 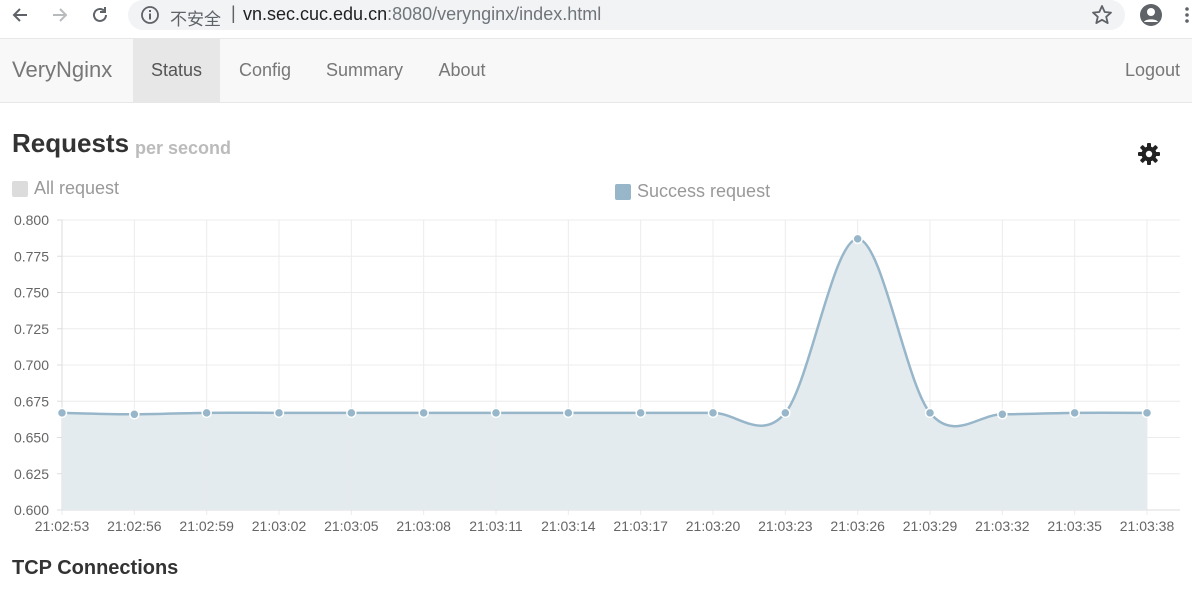 What do you see at coordinates (623, 191) in the screenshot?
I see `legend-swatch-success` at bounding box center [623, 191].